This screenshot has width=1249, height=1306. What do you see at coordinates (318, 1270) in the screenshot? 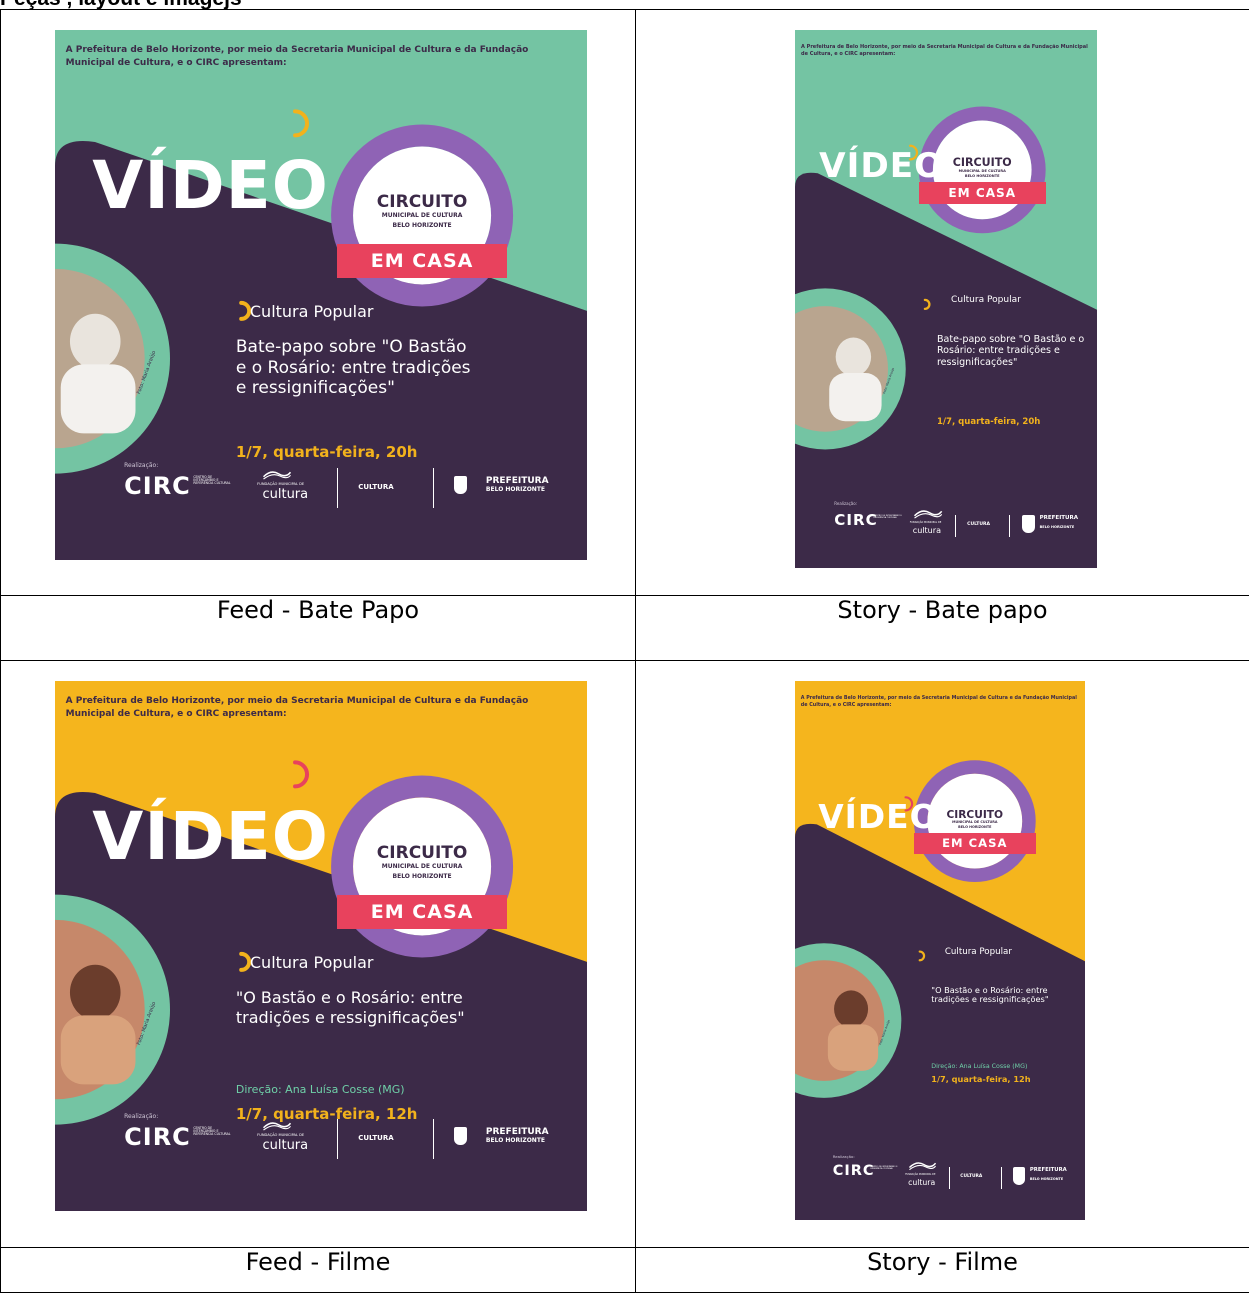
I see `caption-feed-filme: Feed - Filme` at bounding box center [318, 1270].